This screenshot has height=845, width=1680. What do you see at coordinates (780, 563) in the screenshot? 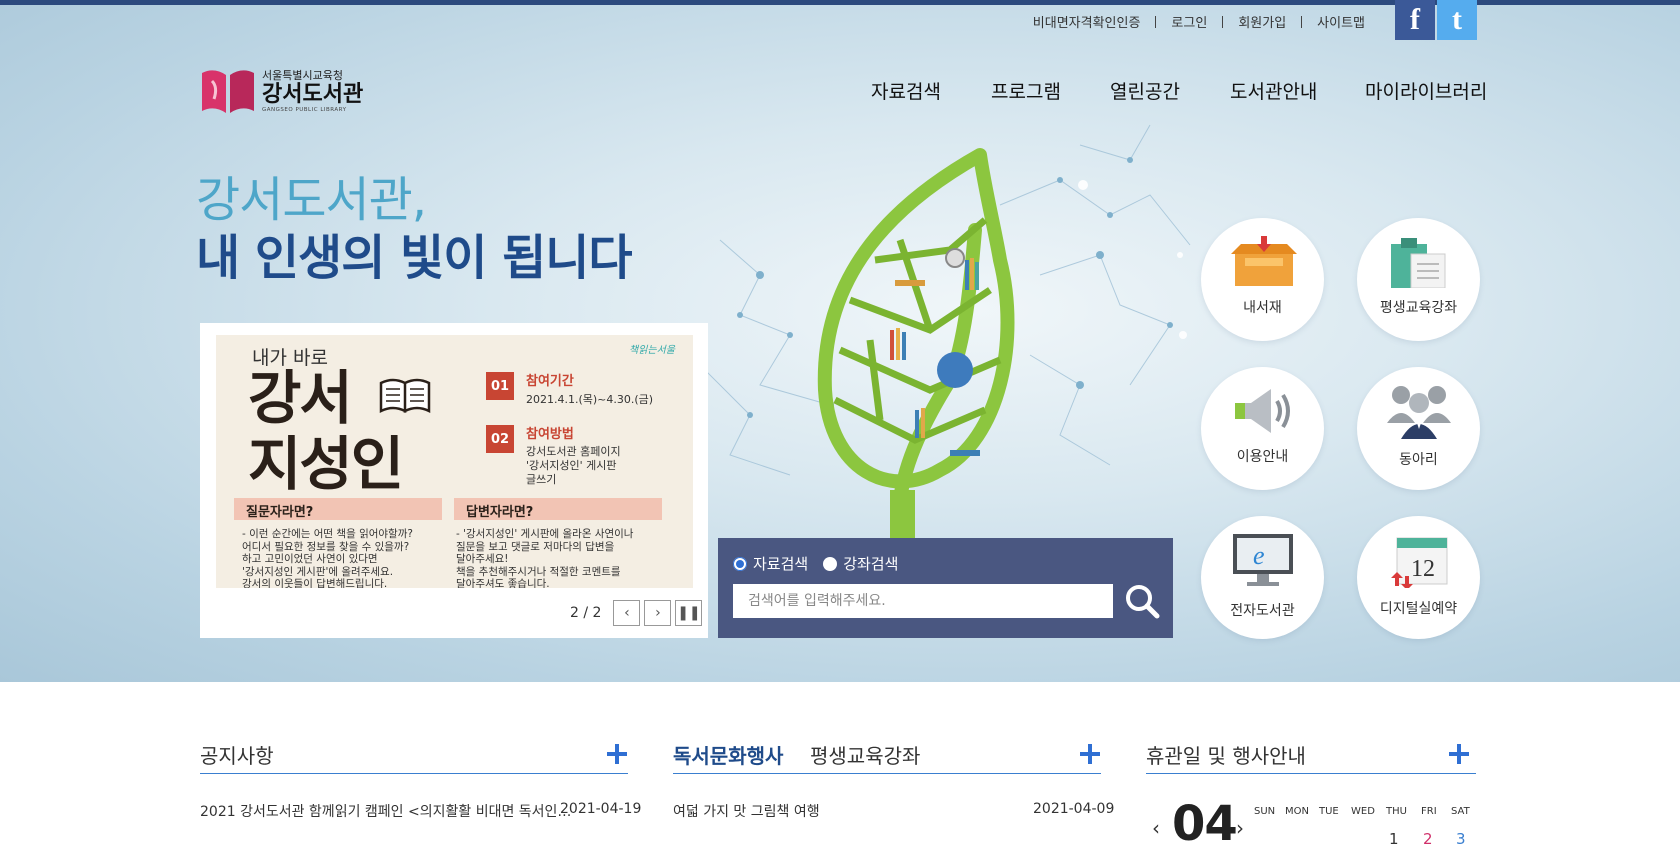
I see `radio-material-label: 자료검색` at bounding box center [780, 563].